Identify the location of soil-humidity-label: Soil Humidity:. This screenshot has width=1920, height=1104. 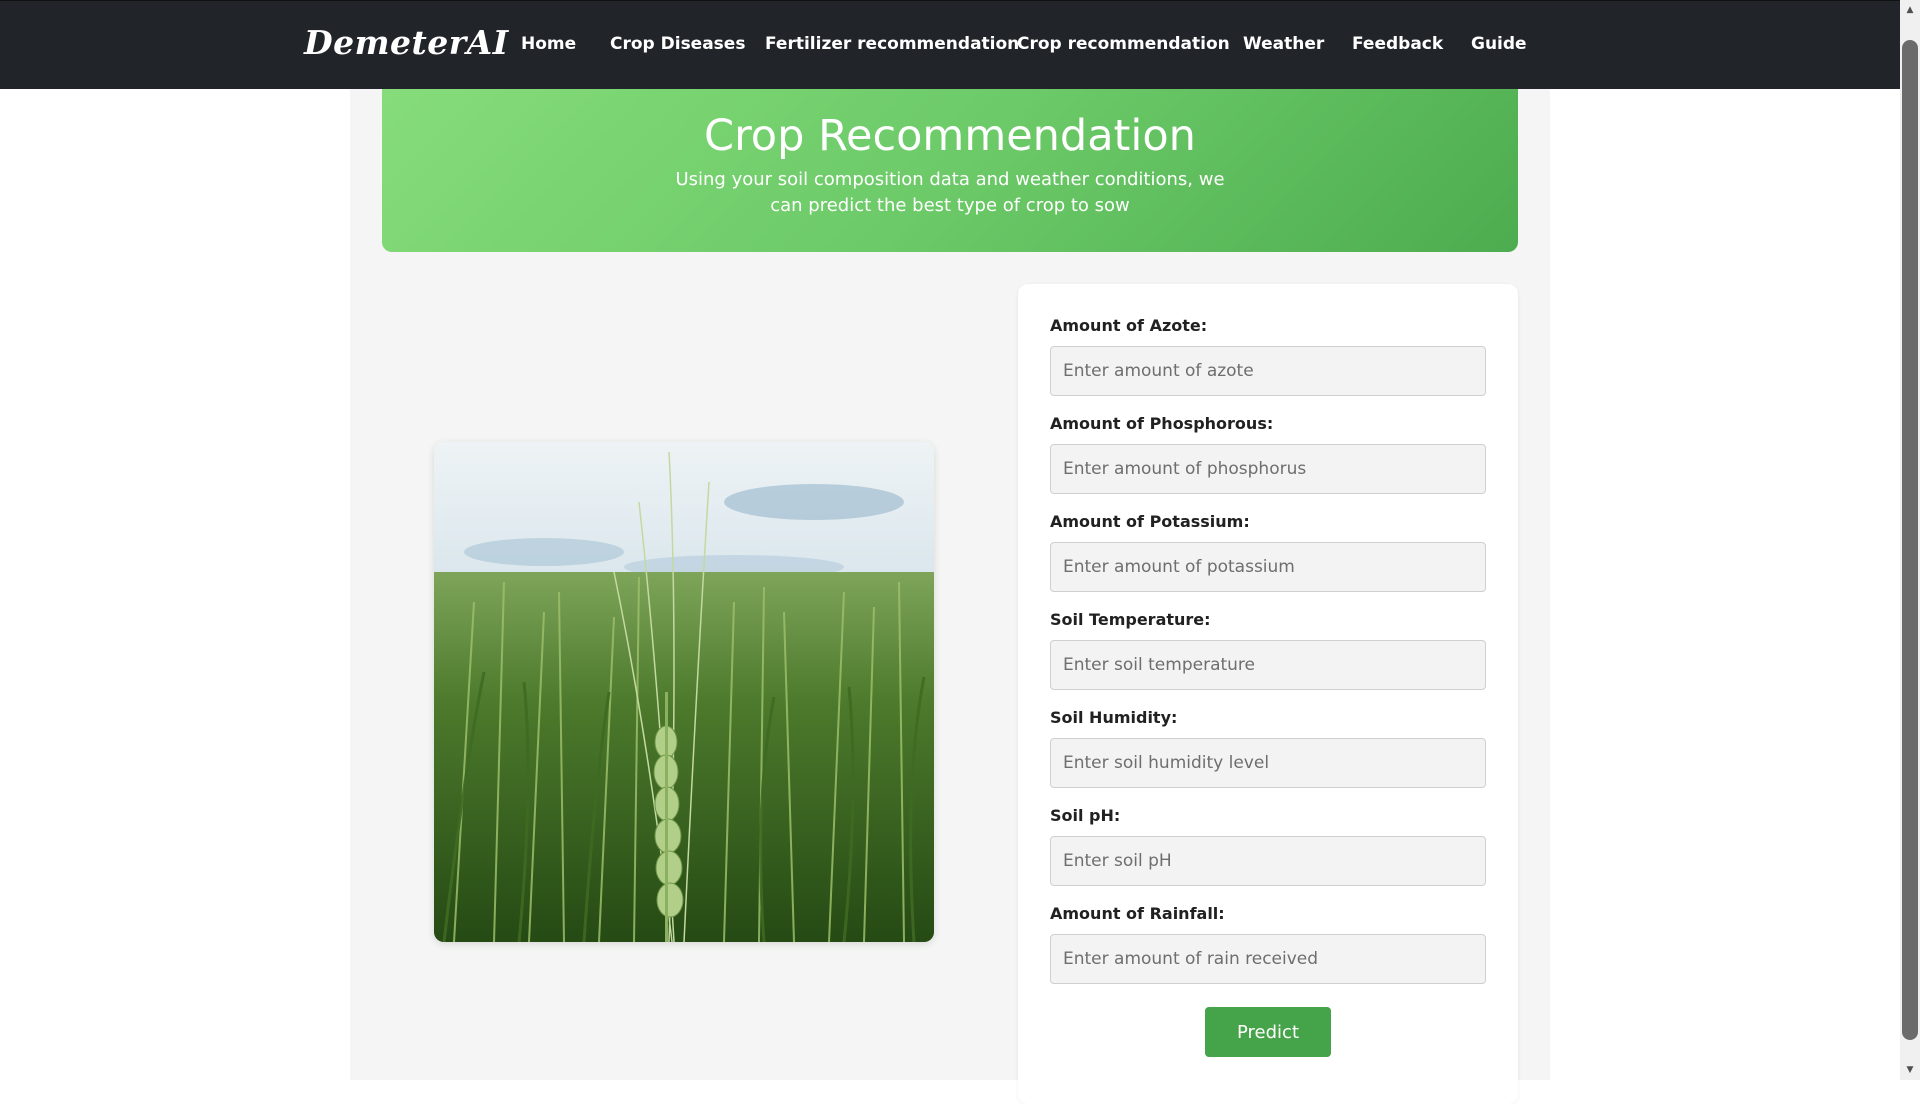
(1114, 717).